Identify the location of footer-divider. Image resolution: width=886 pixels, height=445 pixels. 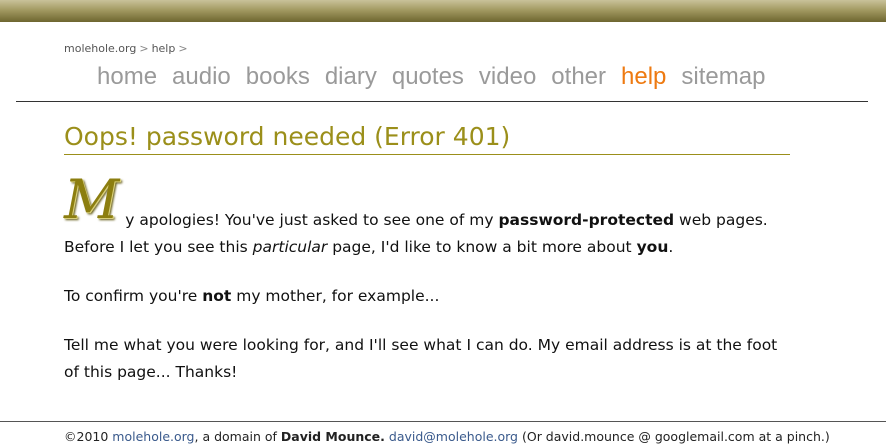
(443, 421).